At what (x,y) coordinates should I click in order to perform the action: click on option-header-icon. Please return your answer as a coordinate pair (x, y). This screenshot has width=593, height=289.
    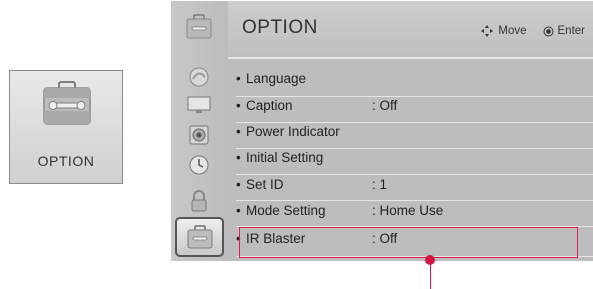
    Looking at the image, I should click on (199, 26).